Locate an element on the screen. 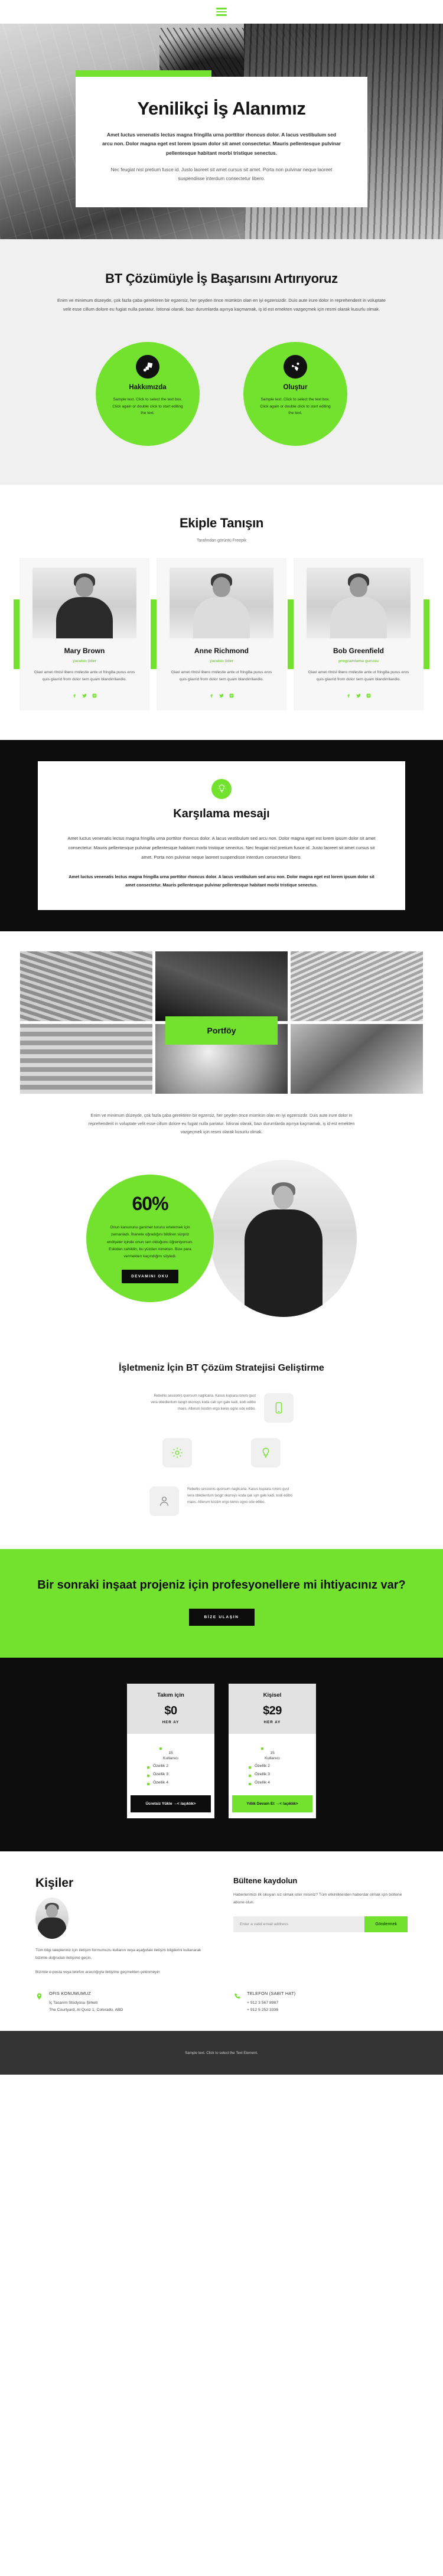  phone-label: TELEFON (SABIT HAT) is located at coordinates (271, 1993).